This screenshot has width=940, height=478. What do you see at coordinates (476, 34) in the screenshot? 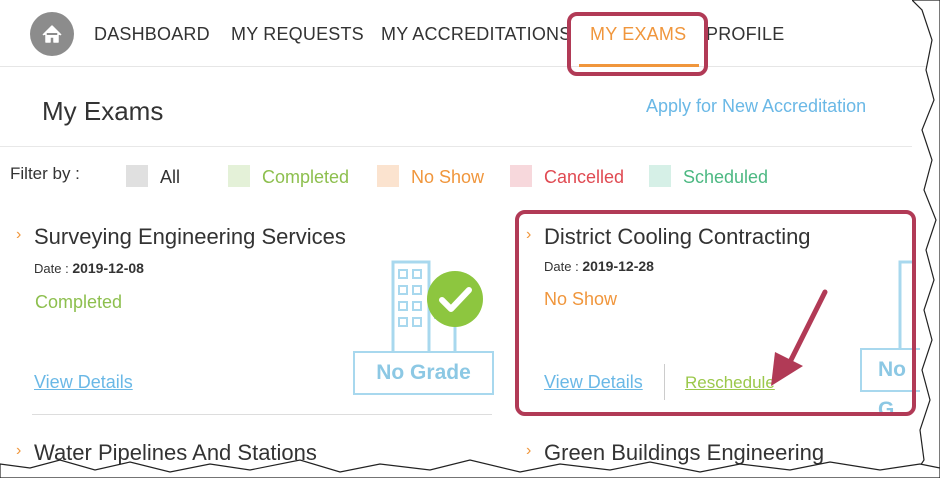
I see `nav-my-accreditations: MY ACCREDITATIONS` at bounding box center [476, 34].